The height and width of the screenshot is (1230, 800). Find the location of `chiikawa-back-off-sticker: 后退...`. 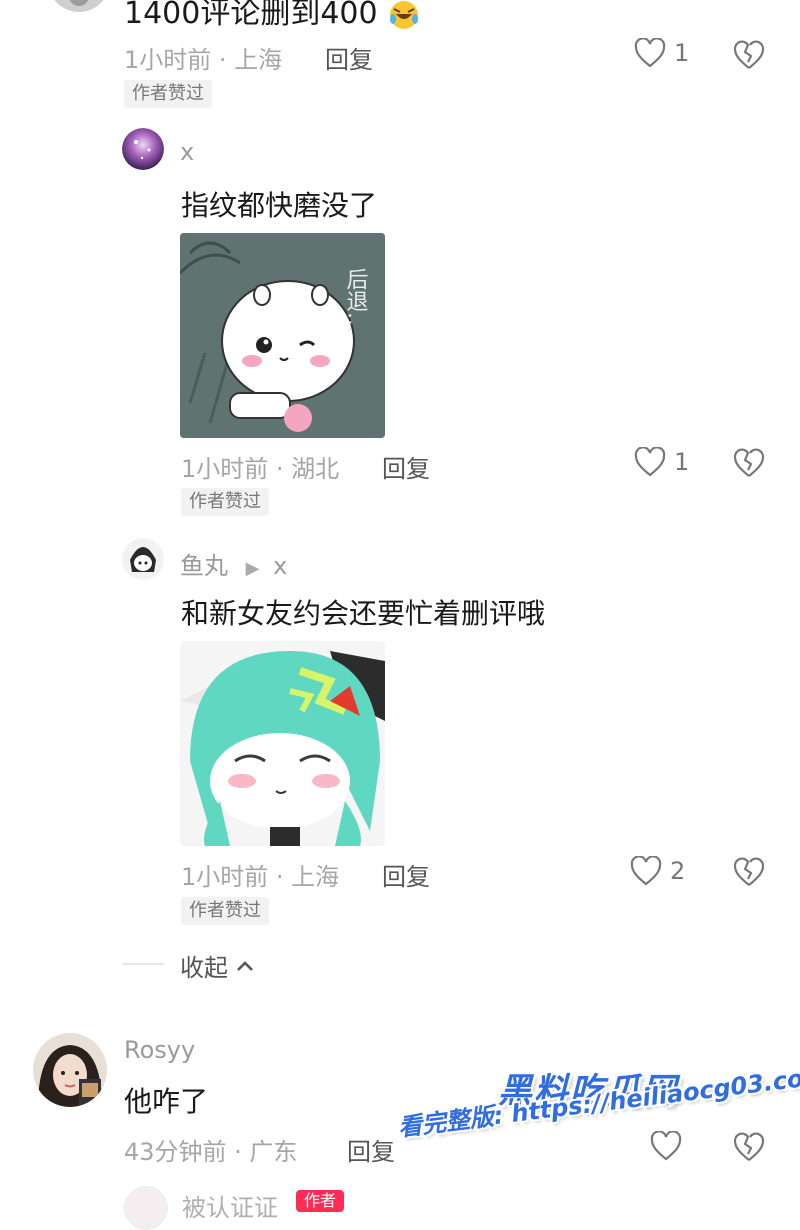

chiikawa-back-off-sticker: 后退... is located at coordinates (282, 335).